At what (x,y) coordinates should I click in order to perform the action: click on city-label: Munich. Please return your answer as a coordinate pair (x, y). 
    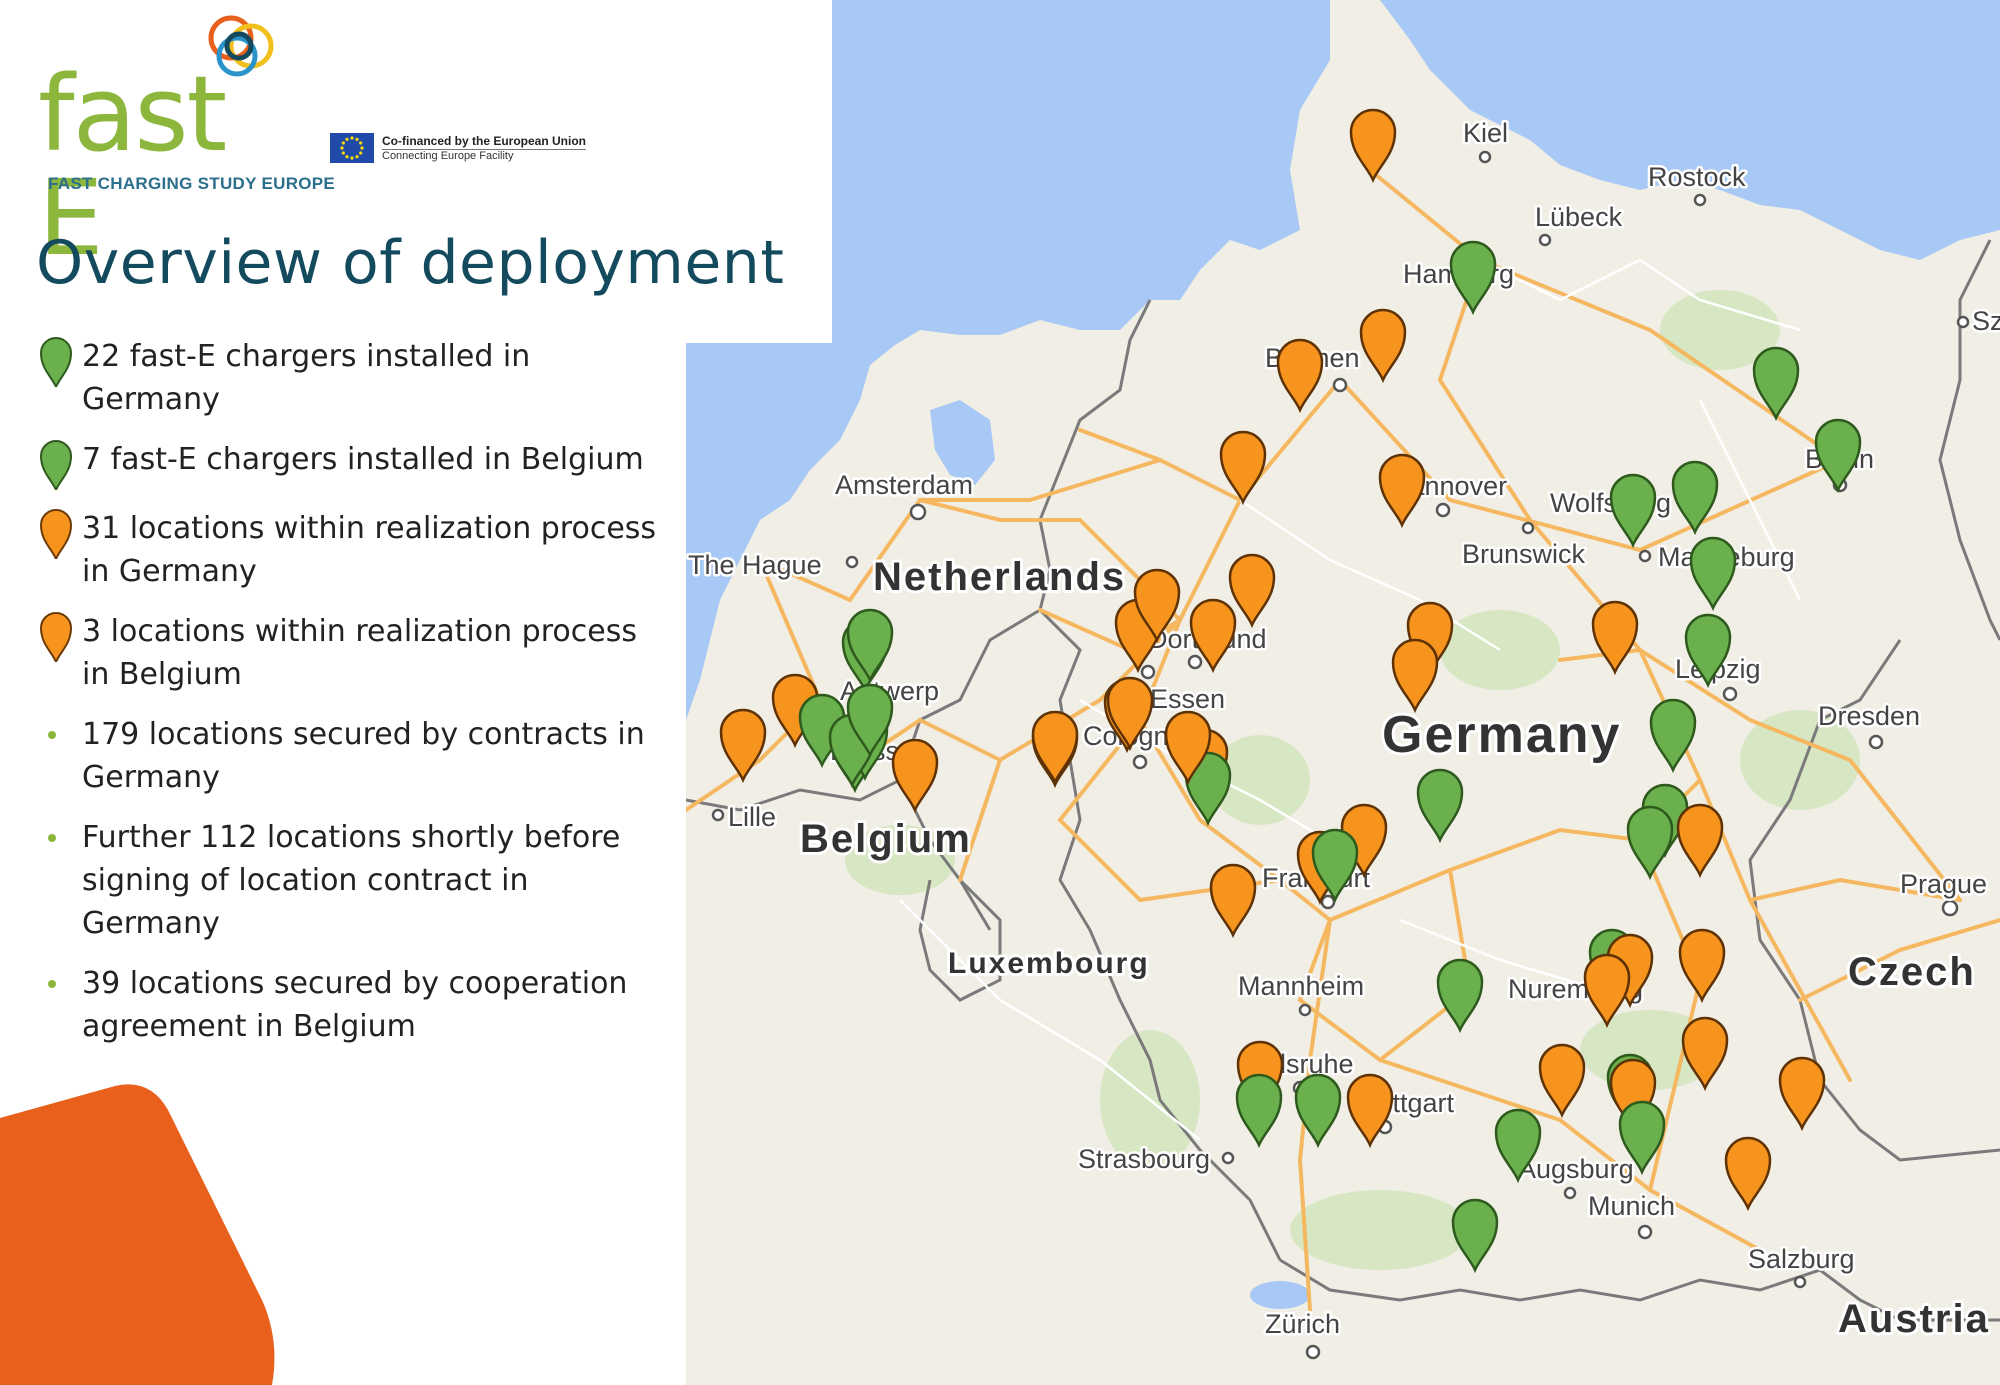
    Looking at the image, I should click on (1631, 1206).